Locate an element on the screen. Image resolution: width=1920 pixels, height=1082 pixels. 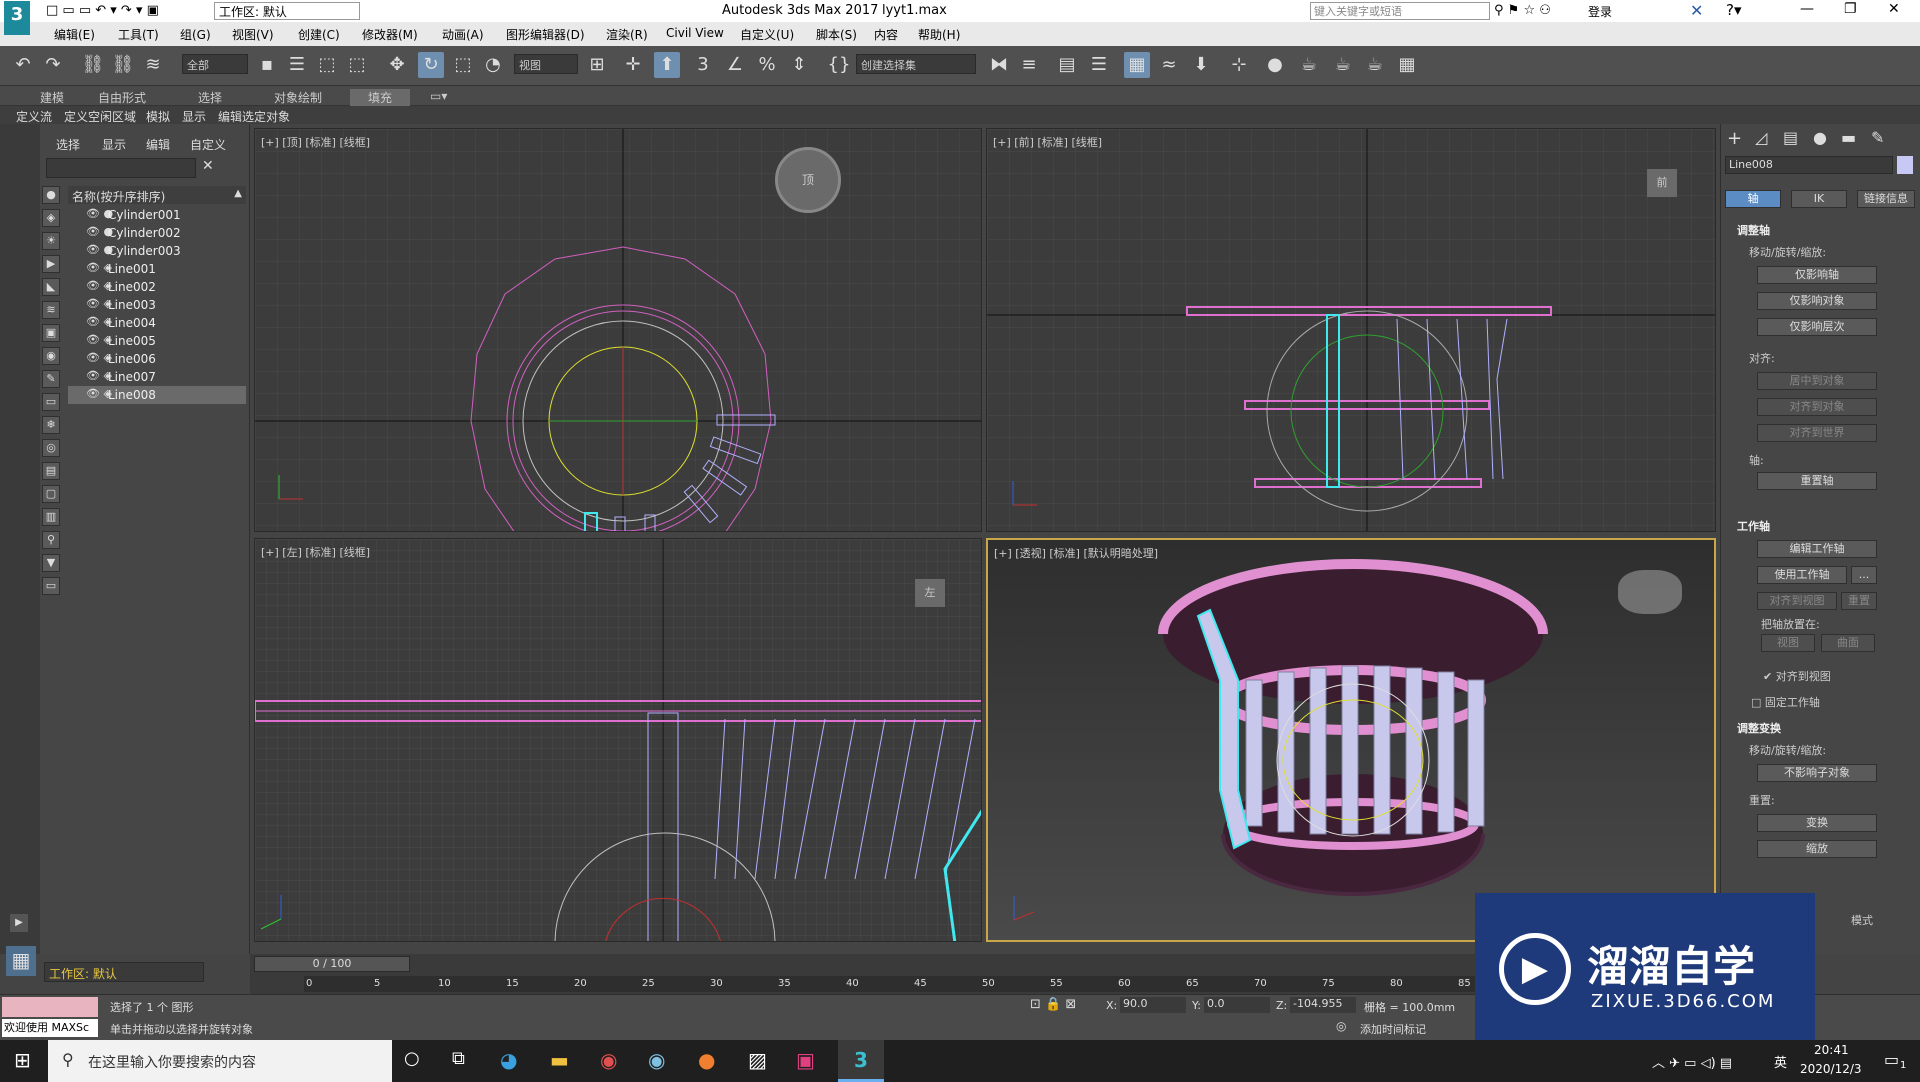
maxscript-listener is located at coordinates (50, 1007).